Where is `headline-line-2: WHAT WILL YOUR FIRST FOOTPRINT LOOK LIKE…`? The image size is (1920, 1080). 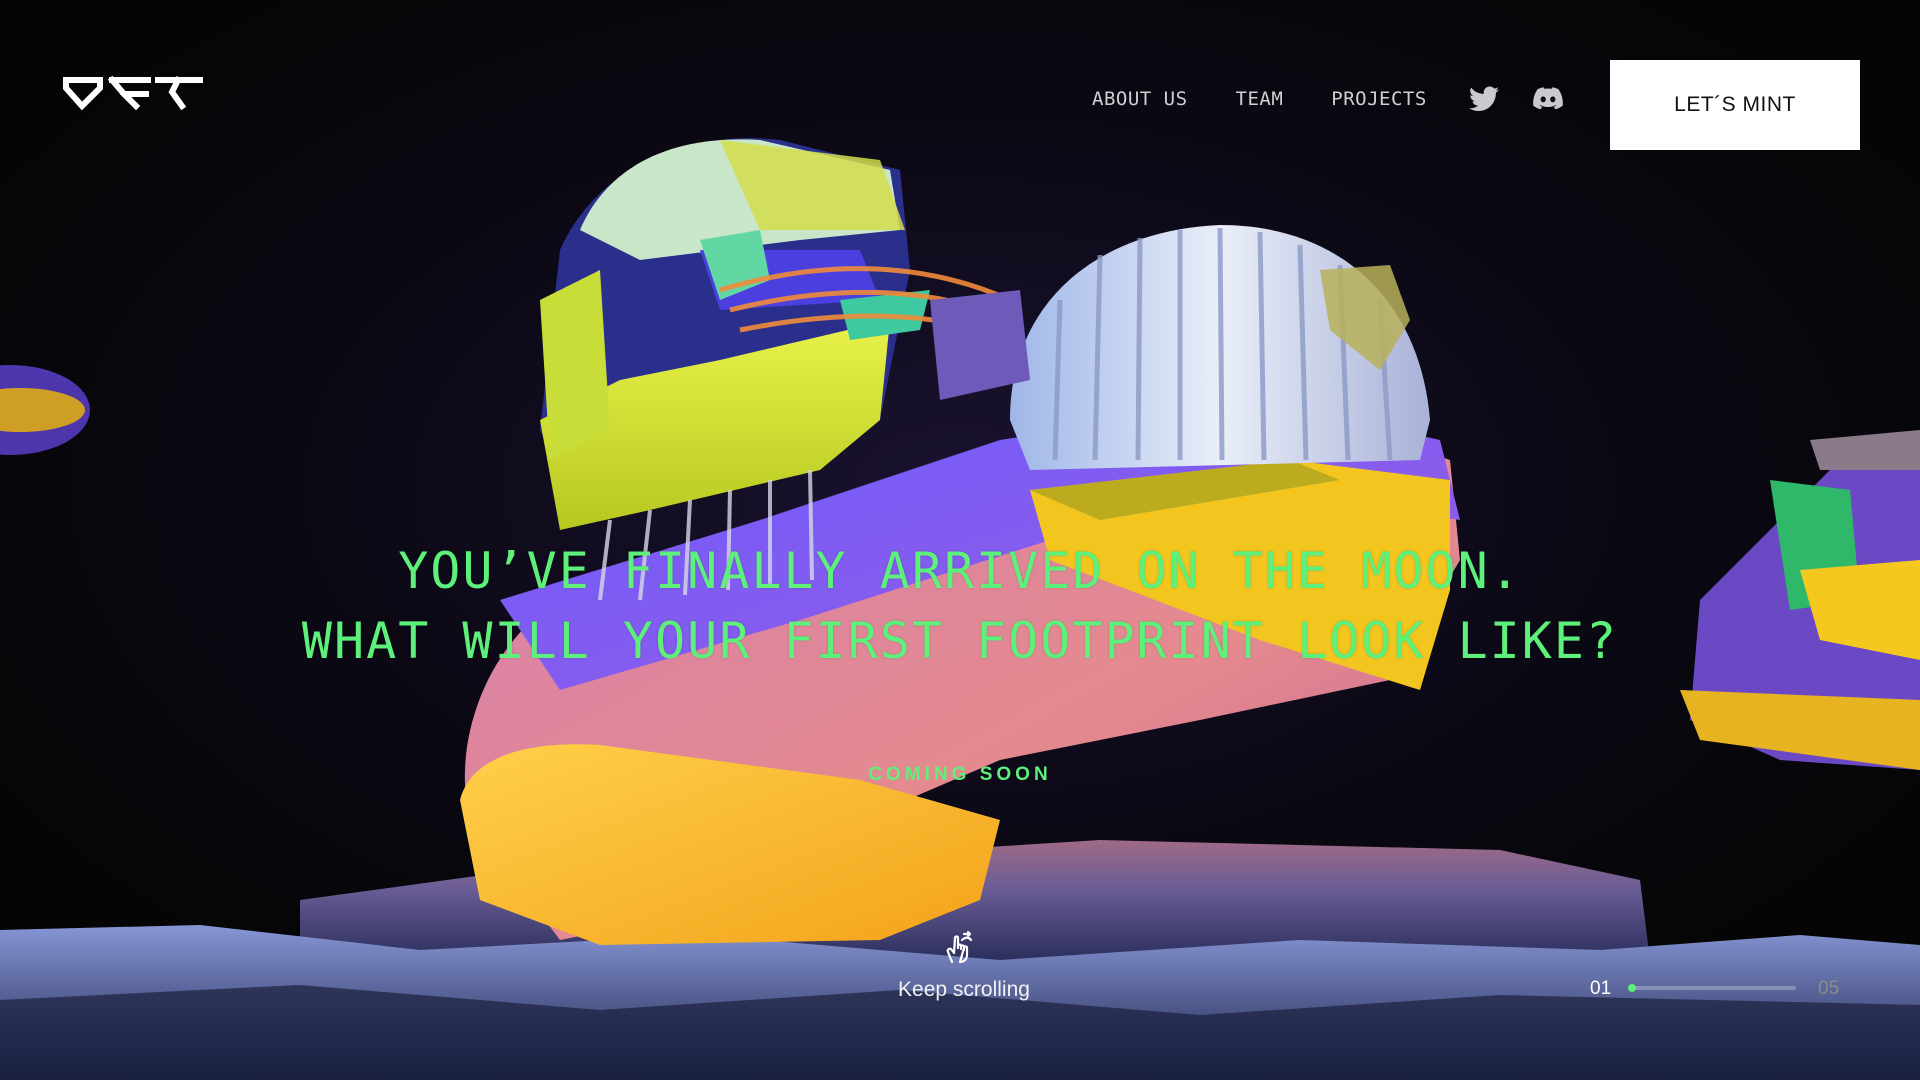
headline-line-2: WHAT WILL YOUR FIRST FOOTPRINT LOOK LIKE… is located at coordinates (960, 641).